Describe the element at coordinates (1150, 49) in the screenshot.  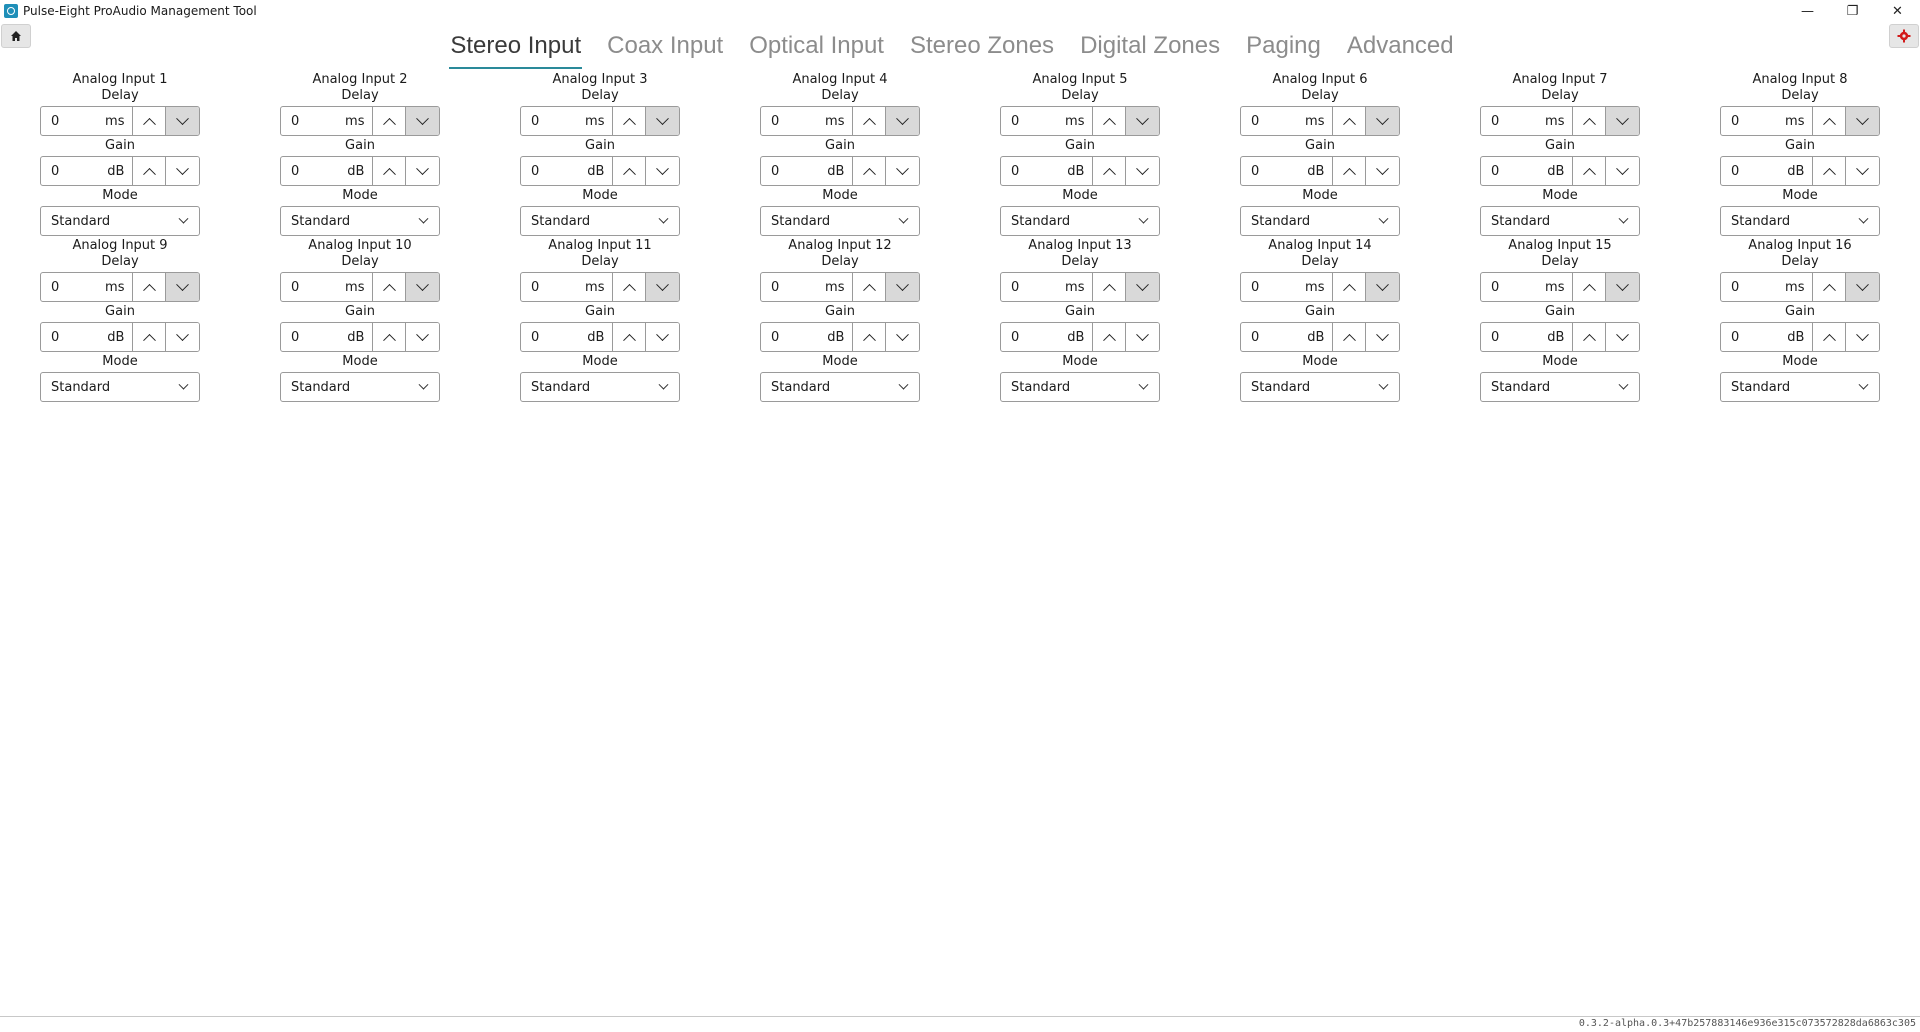
I see `tab-digital-zones: Digital Zones` at that location.